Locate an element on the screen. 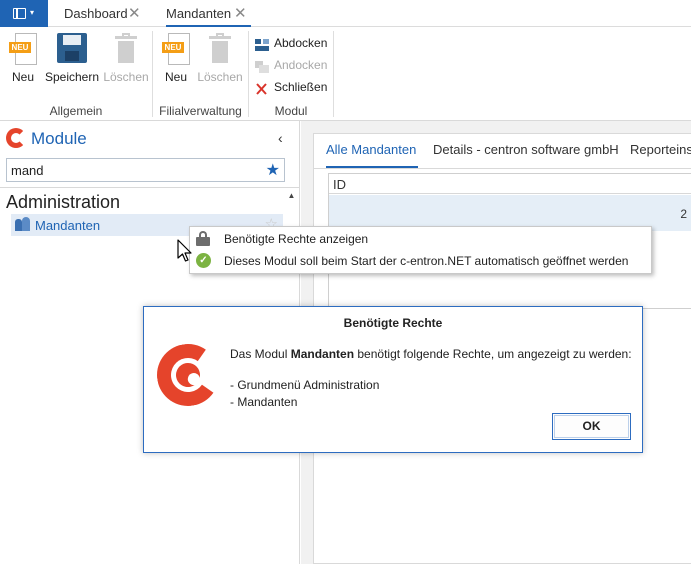  button-label: Speichern is located at coordinates (72, 77).